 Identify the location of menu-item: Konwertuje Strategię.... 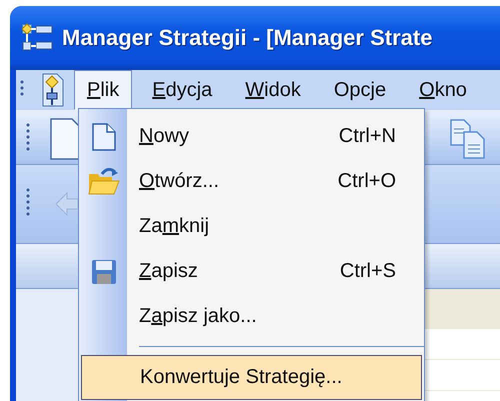
(251, 377).